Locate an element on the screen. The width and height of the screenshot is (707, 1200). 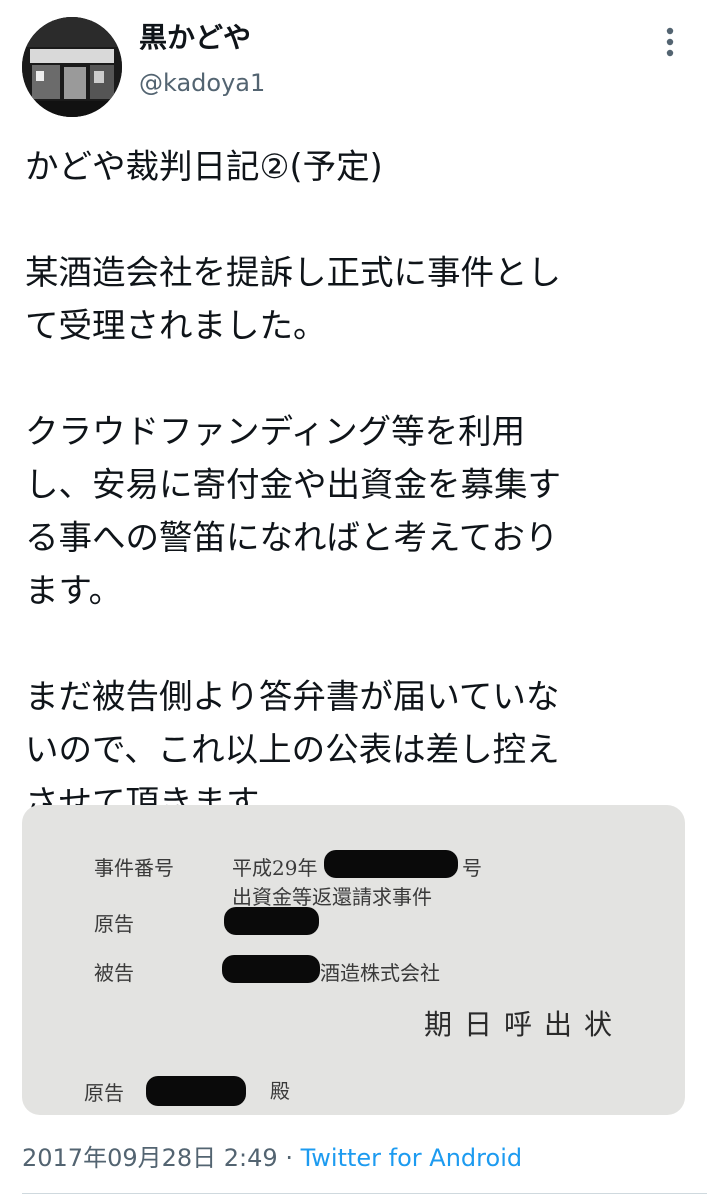
tweet-source-link: Twitter for Android is located at coordinates (411, 1158).